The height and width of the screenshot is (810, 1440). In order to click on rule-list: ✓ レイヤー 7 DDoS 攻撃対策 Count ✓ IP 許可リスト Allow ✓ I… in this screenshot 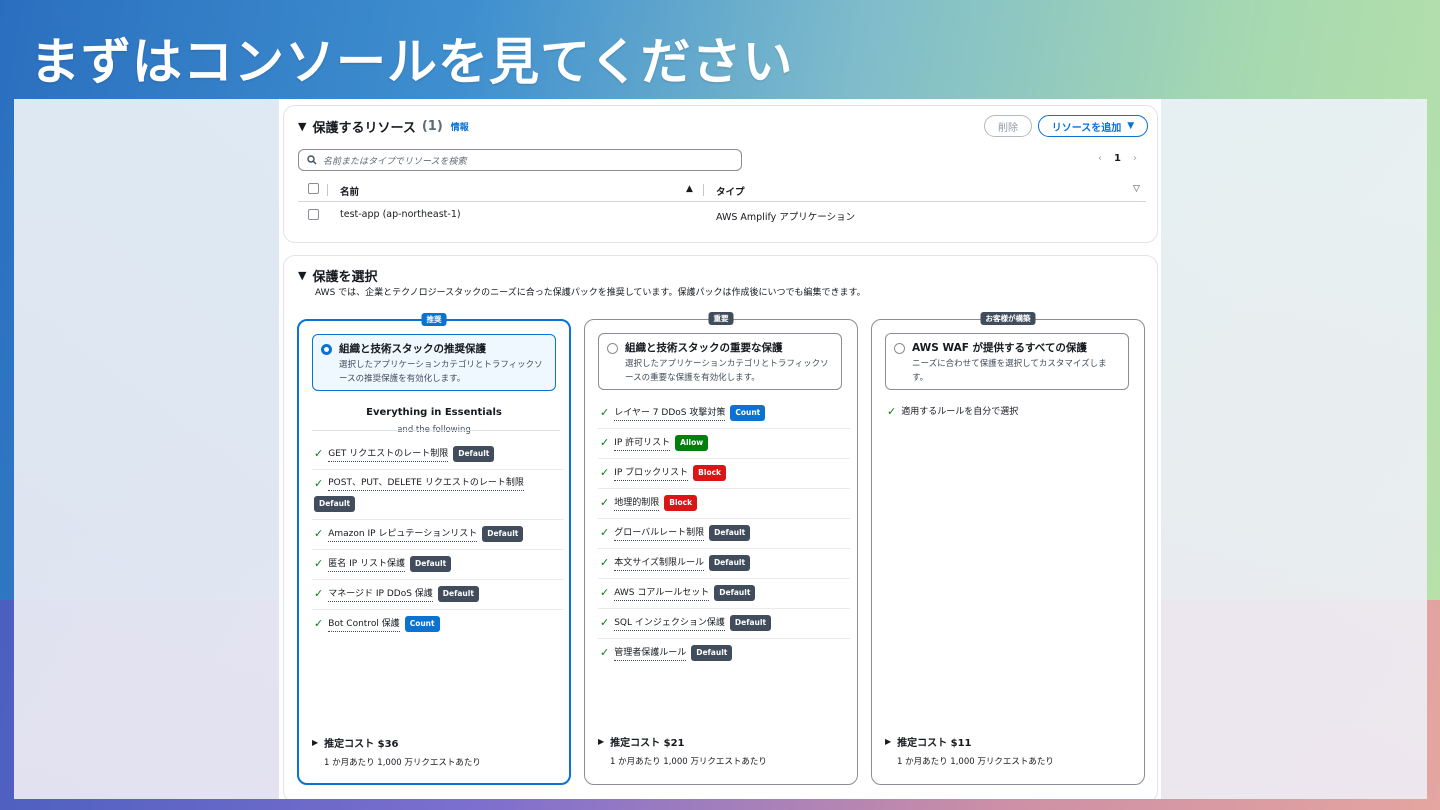, I will do `click(724, 533)`.